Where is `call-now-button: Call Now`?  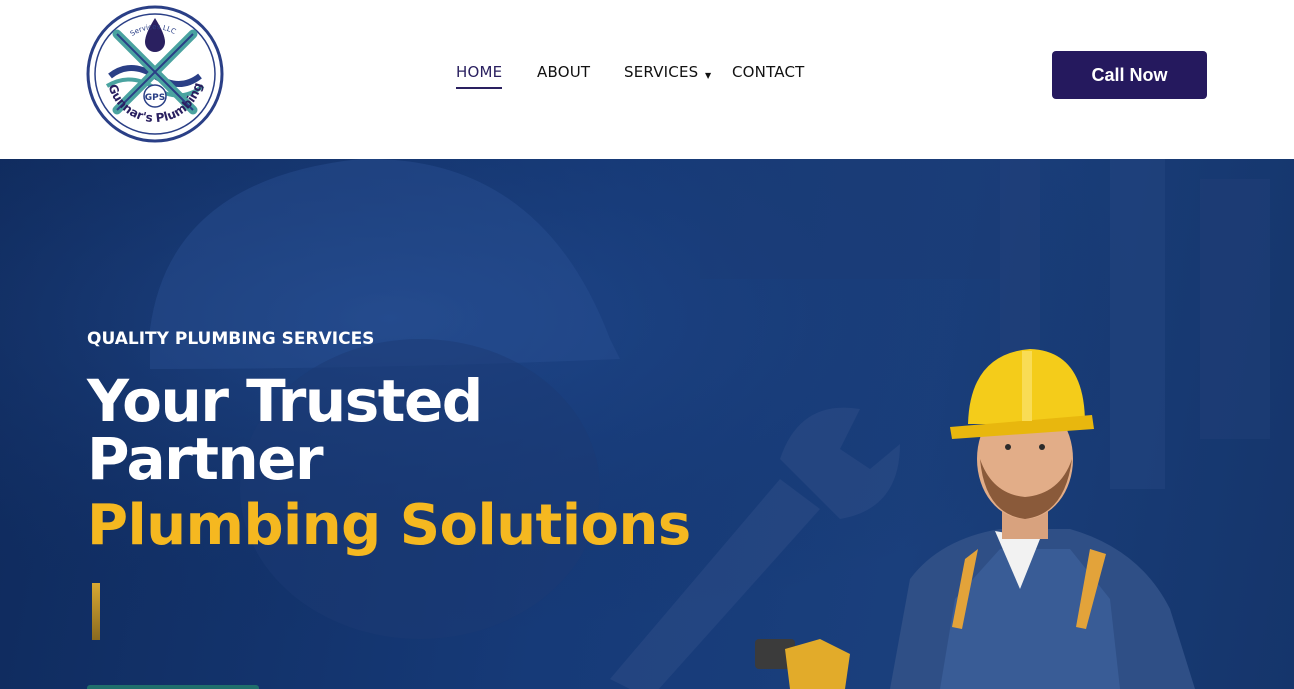 call-now-button: Call Now is located at coordinates (1129, 75).